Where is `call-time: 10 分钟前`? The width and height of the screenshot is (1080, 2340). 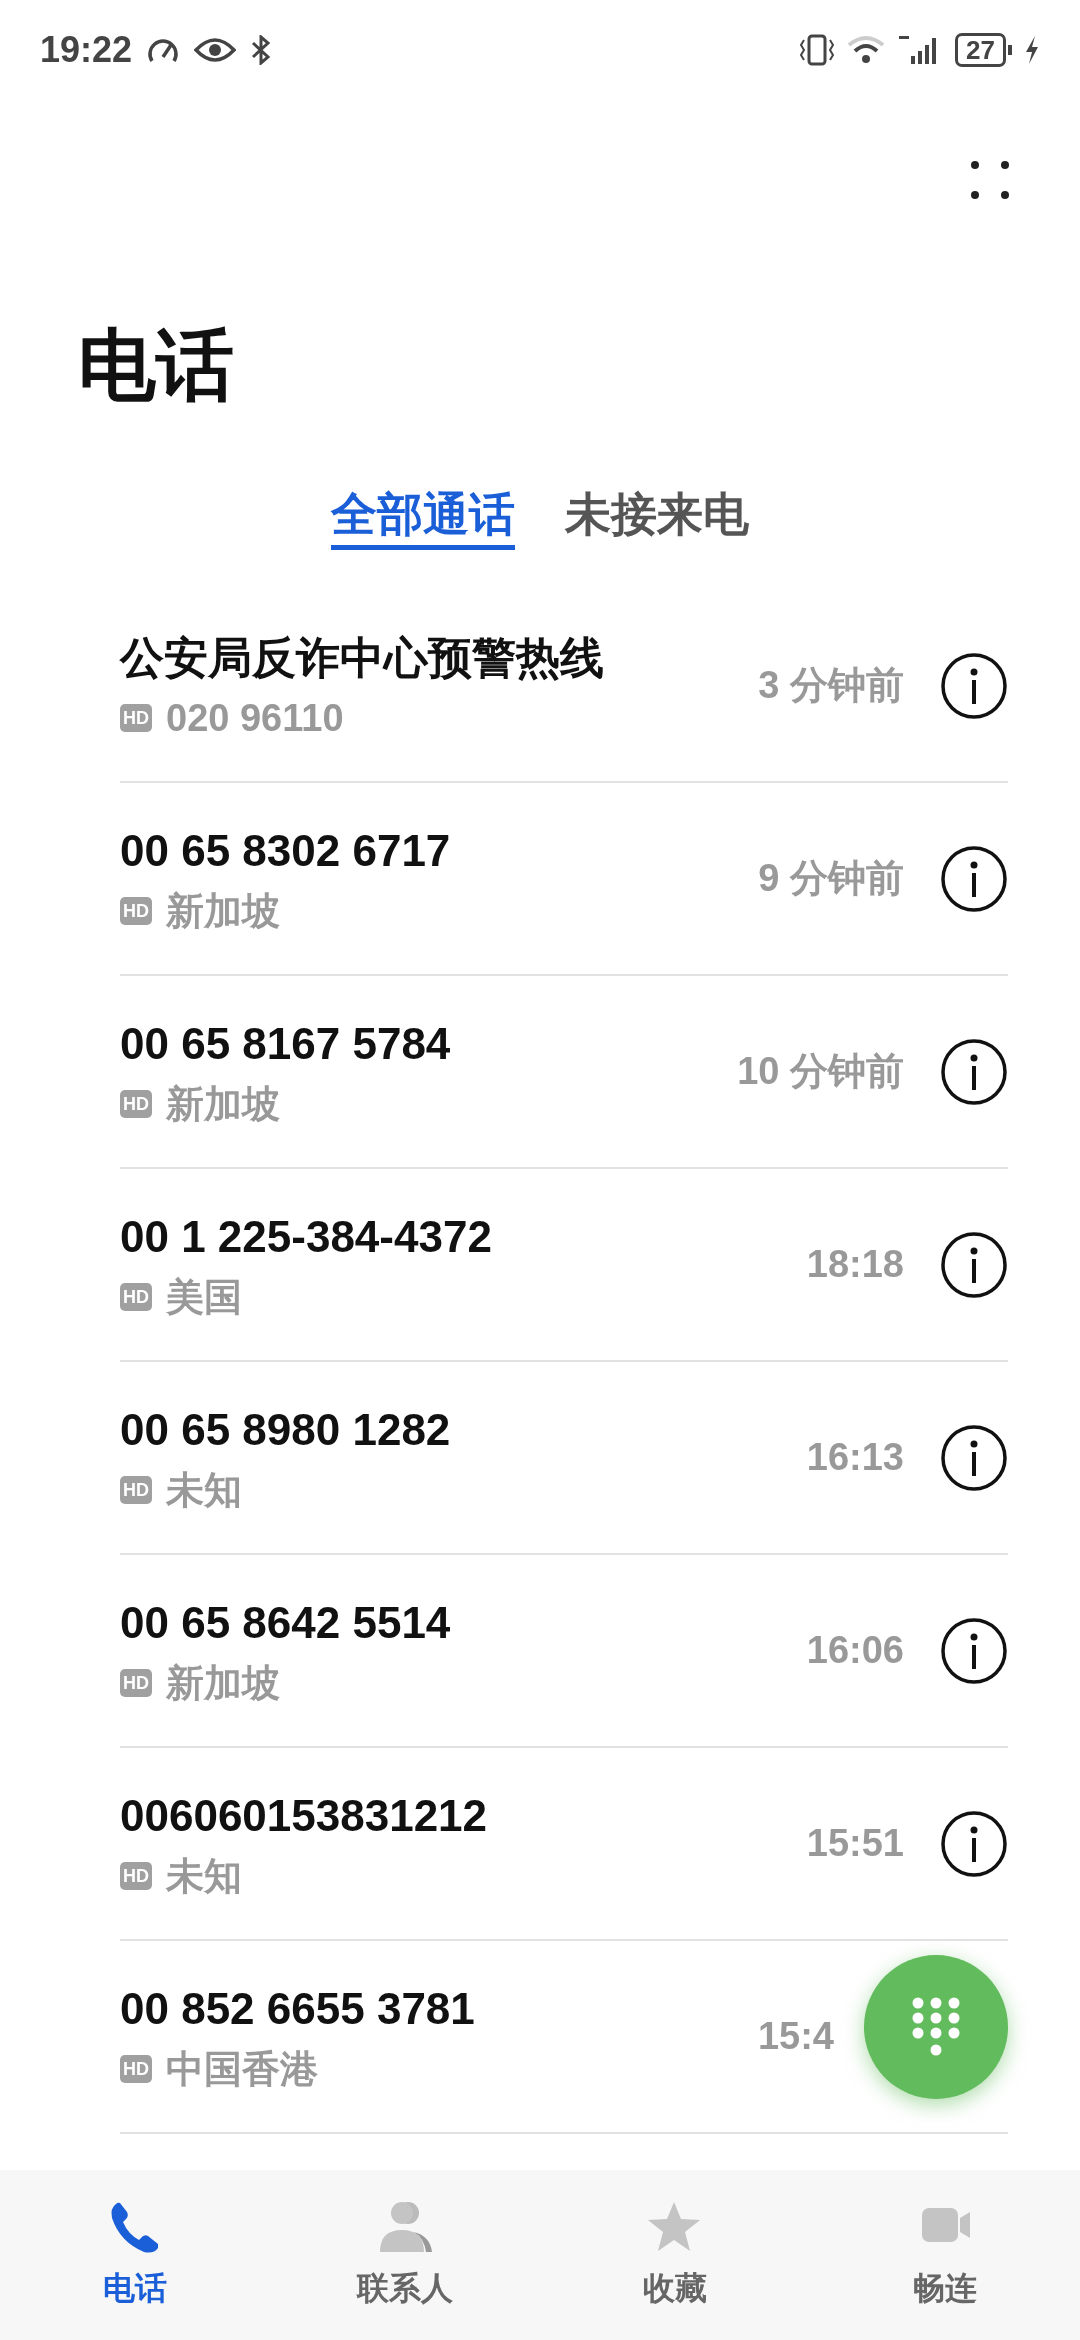
call-time: 10 分钟前 is located at coordinates (820, 1071).